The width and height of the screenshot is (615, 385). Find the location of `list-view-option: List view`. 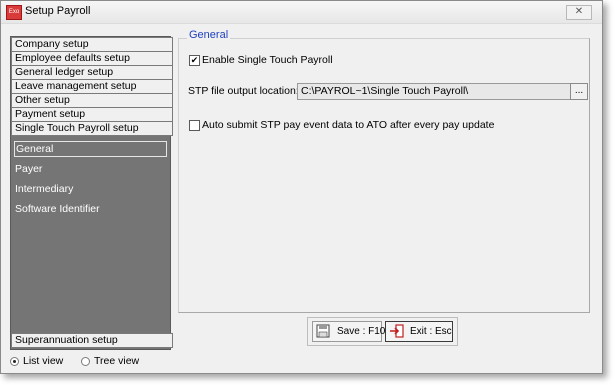

list-view-option: List view is located at coordinates (36, 361).